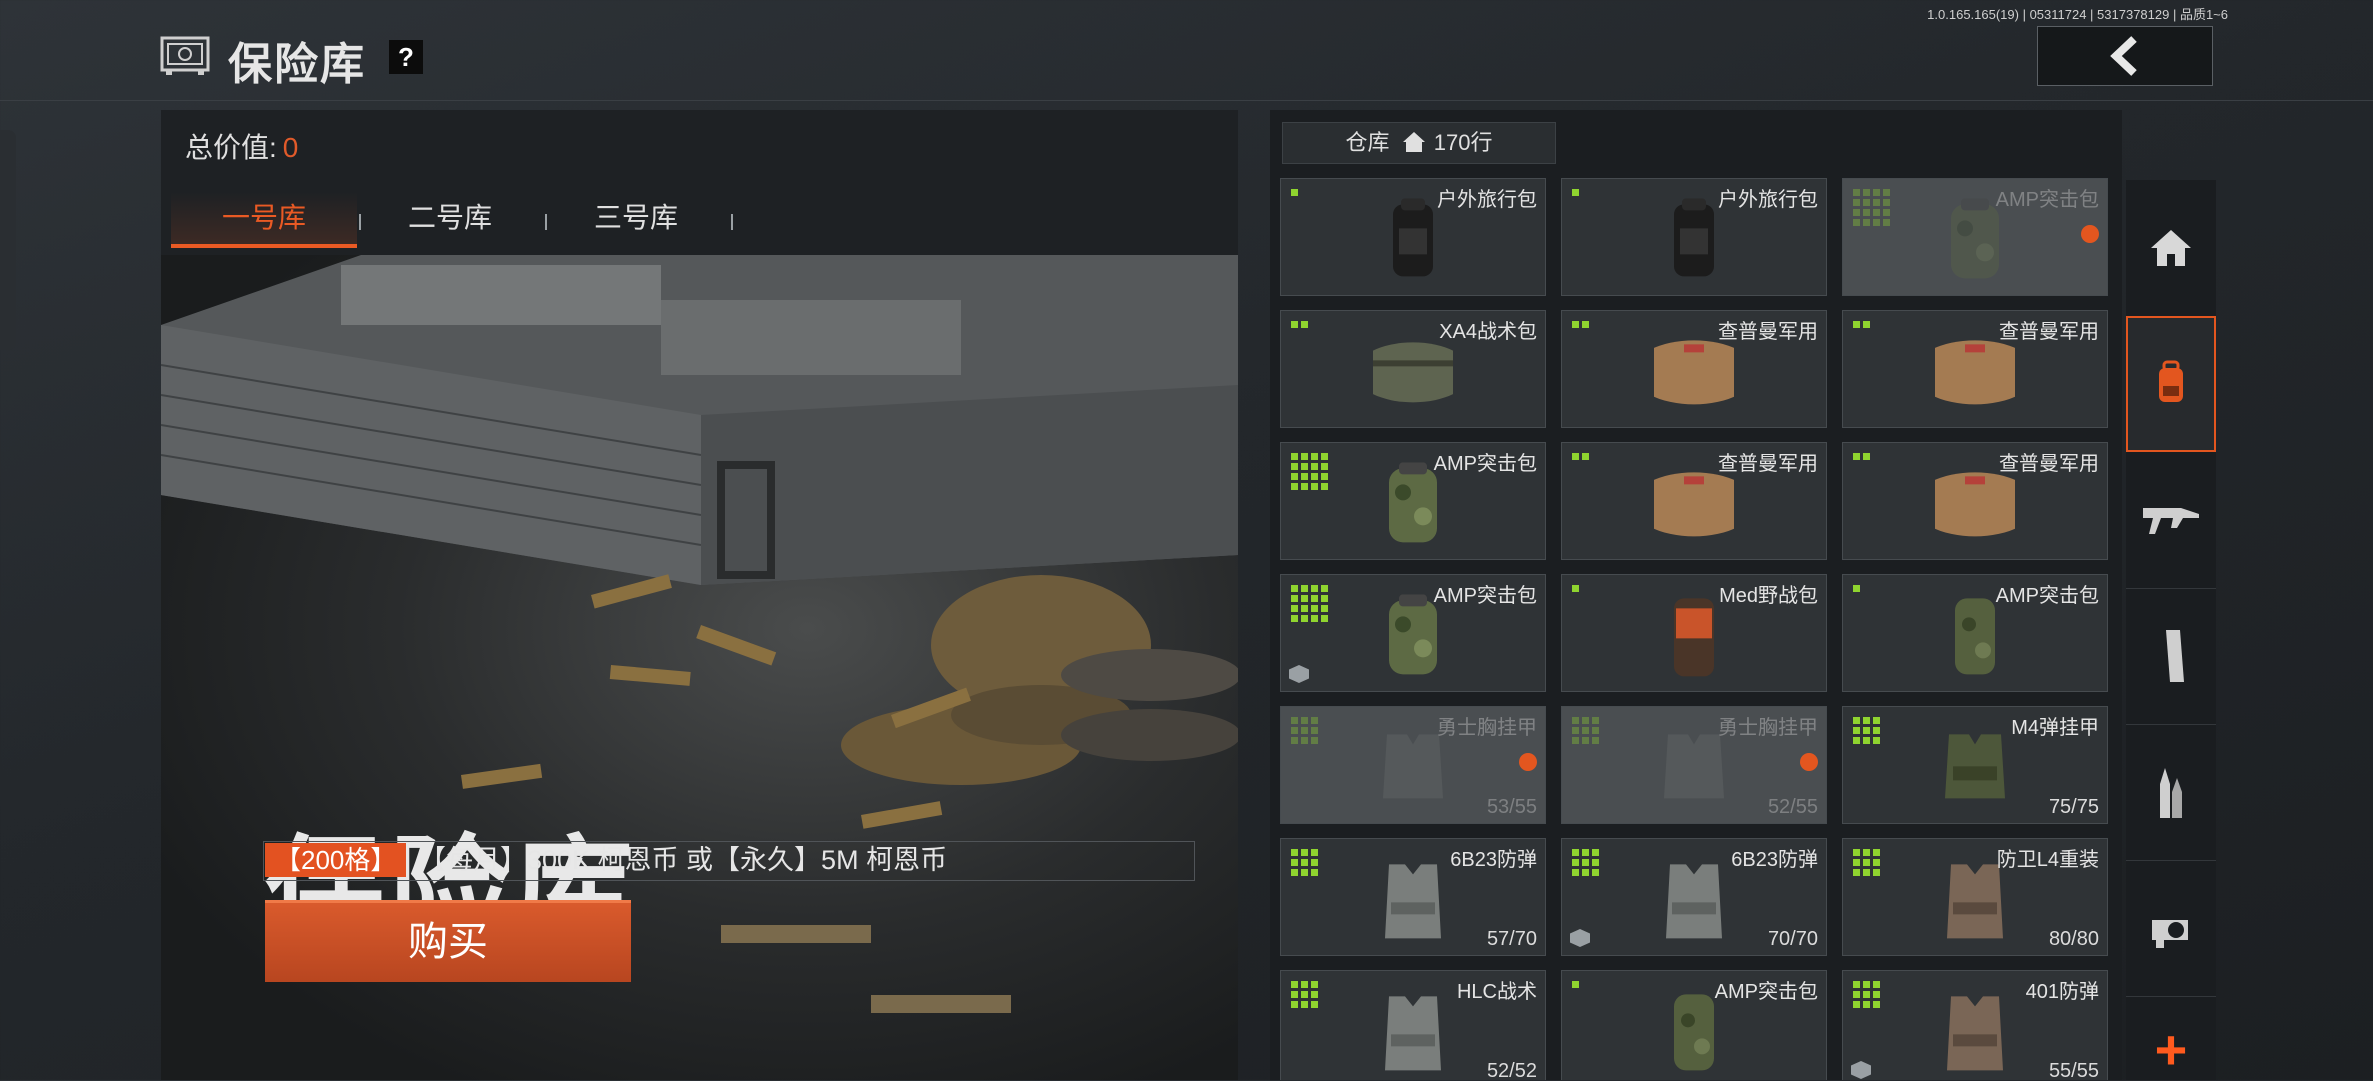 The height and width of the screenshot is (1081, 2373). Describe the element at coordinates (2171, 656) in the screenshot. I see `category-magazine` at that location.